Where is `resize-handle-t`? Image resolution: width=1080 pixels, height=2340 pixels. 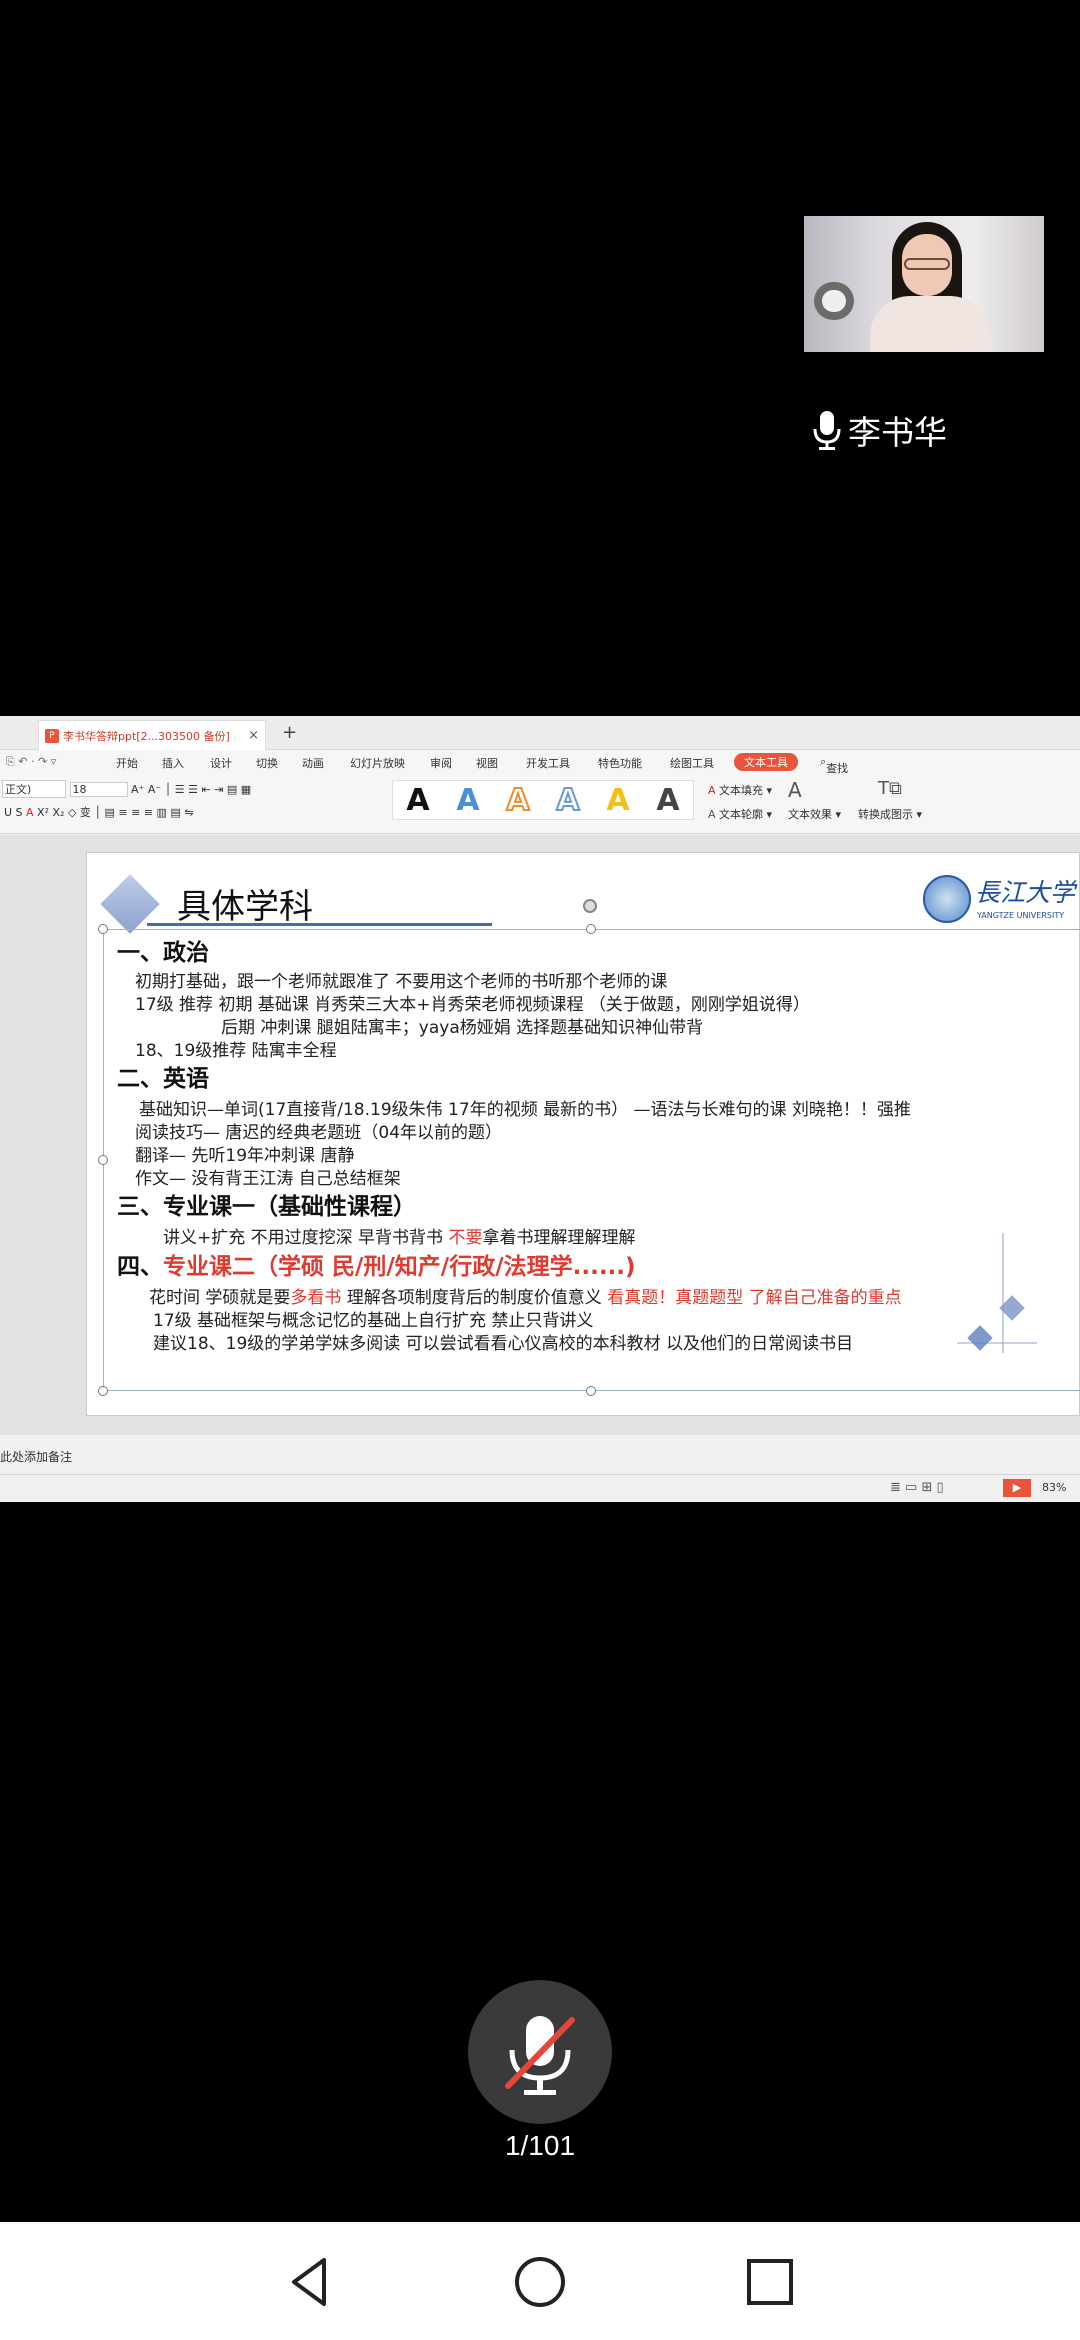
resize-handle-t is located at coordinates (591, 929).